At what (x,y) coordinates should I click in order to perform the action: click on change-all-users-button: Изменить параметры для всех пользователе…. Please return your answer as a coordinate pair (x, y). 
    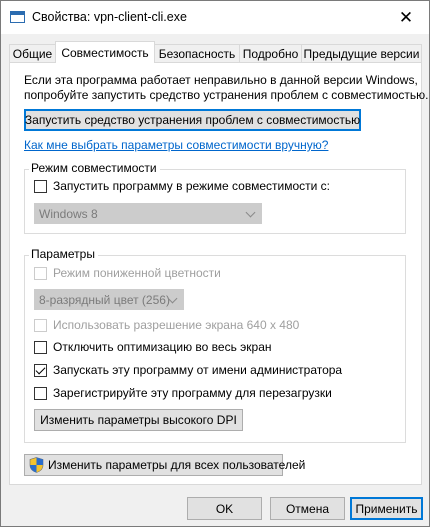
    Looking at the image, I should click on (164, 465).